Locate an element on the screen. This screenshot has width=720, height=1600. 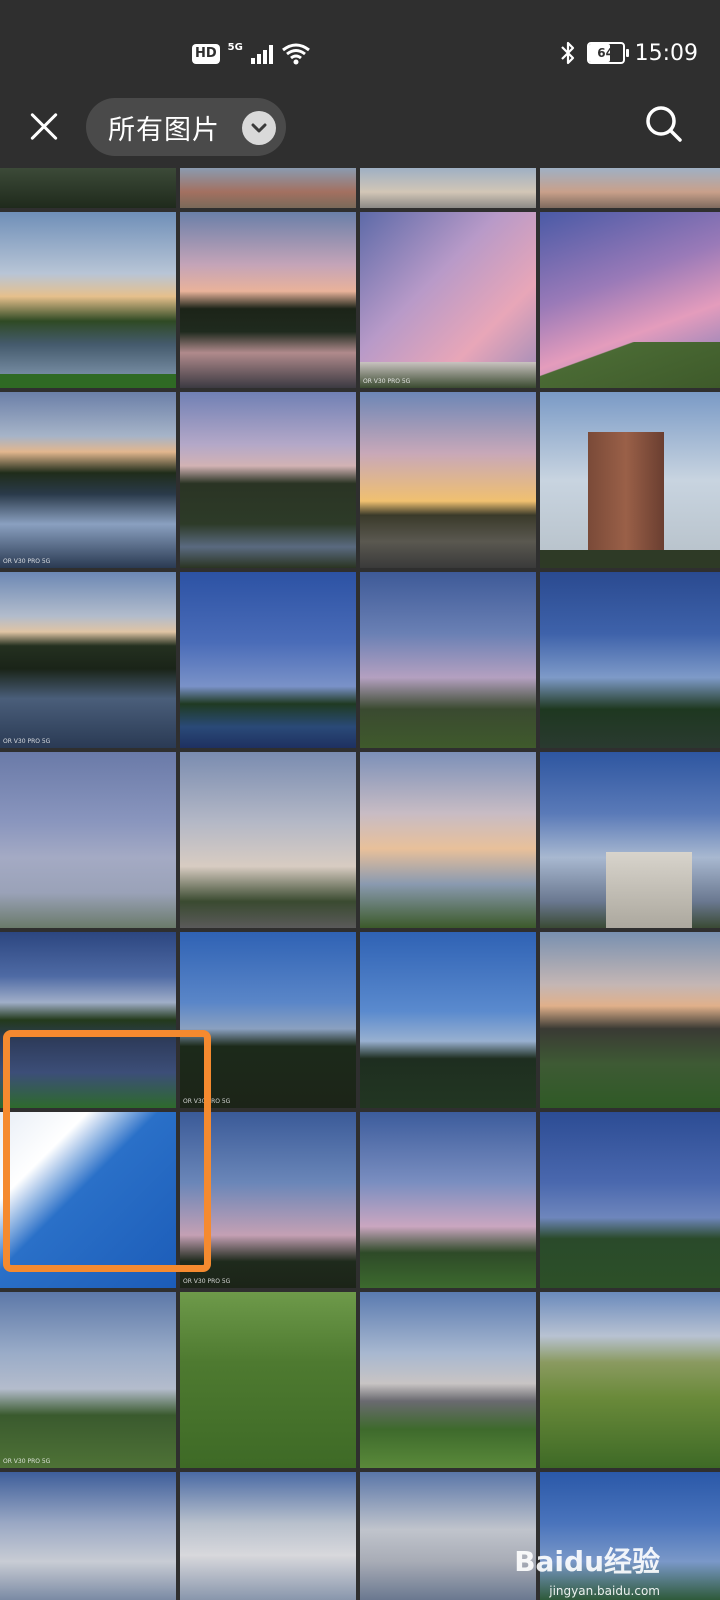
network-type: 5G is located at coordinates (235, 47).